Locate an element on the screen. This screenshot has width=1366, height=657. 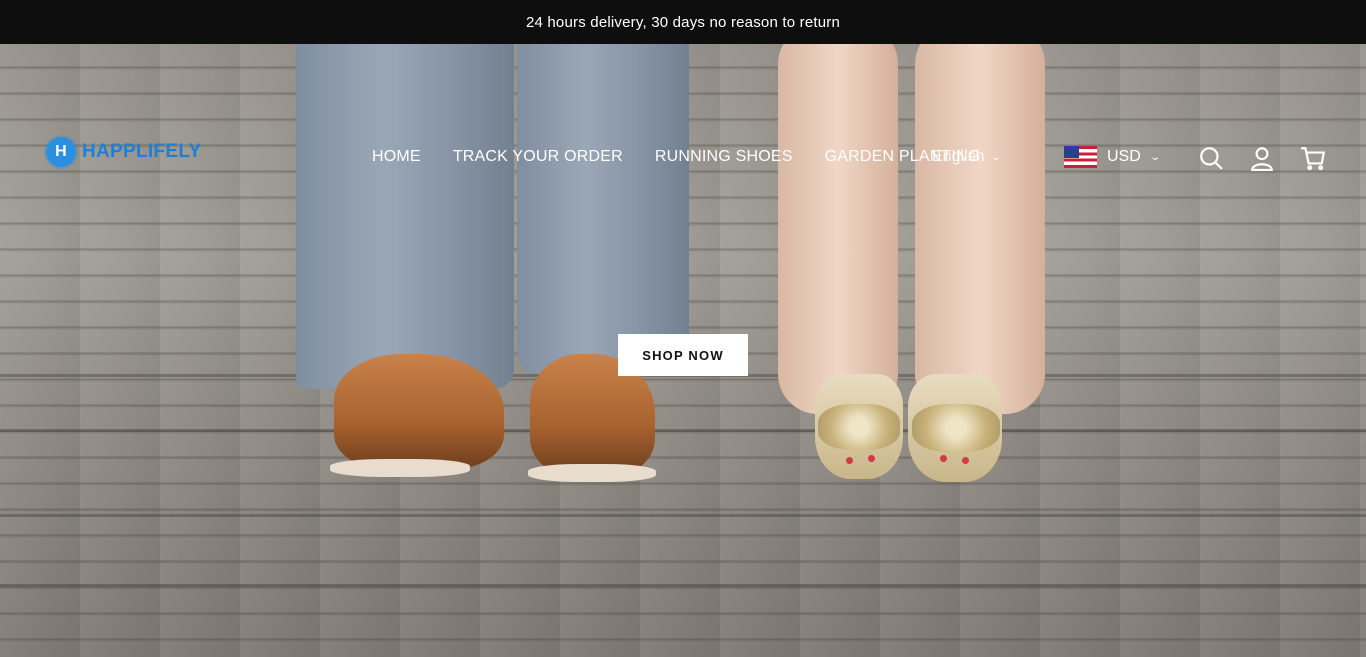
site-logo: H HAPPLIFELY is located at coordinates (124, 152).